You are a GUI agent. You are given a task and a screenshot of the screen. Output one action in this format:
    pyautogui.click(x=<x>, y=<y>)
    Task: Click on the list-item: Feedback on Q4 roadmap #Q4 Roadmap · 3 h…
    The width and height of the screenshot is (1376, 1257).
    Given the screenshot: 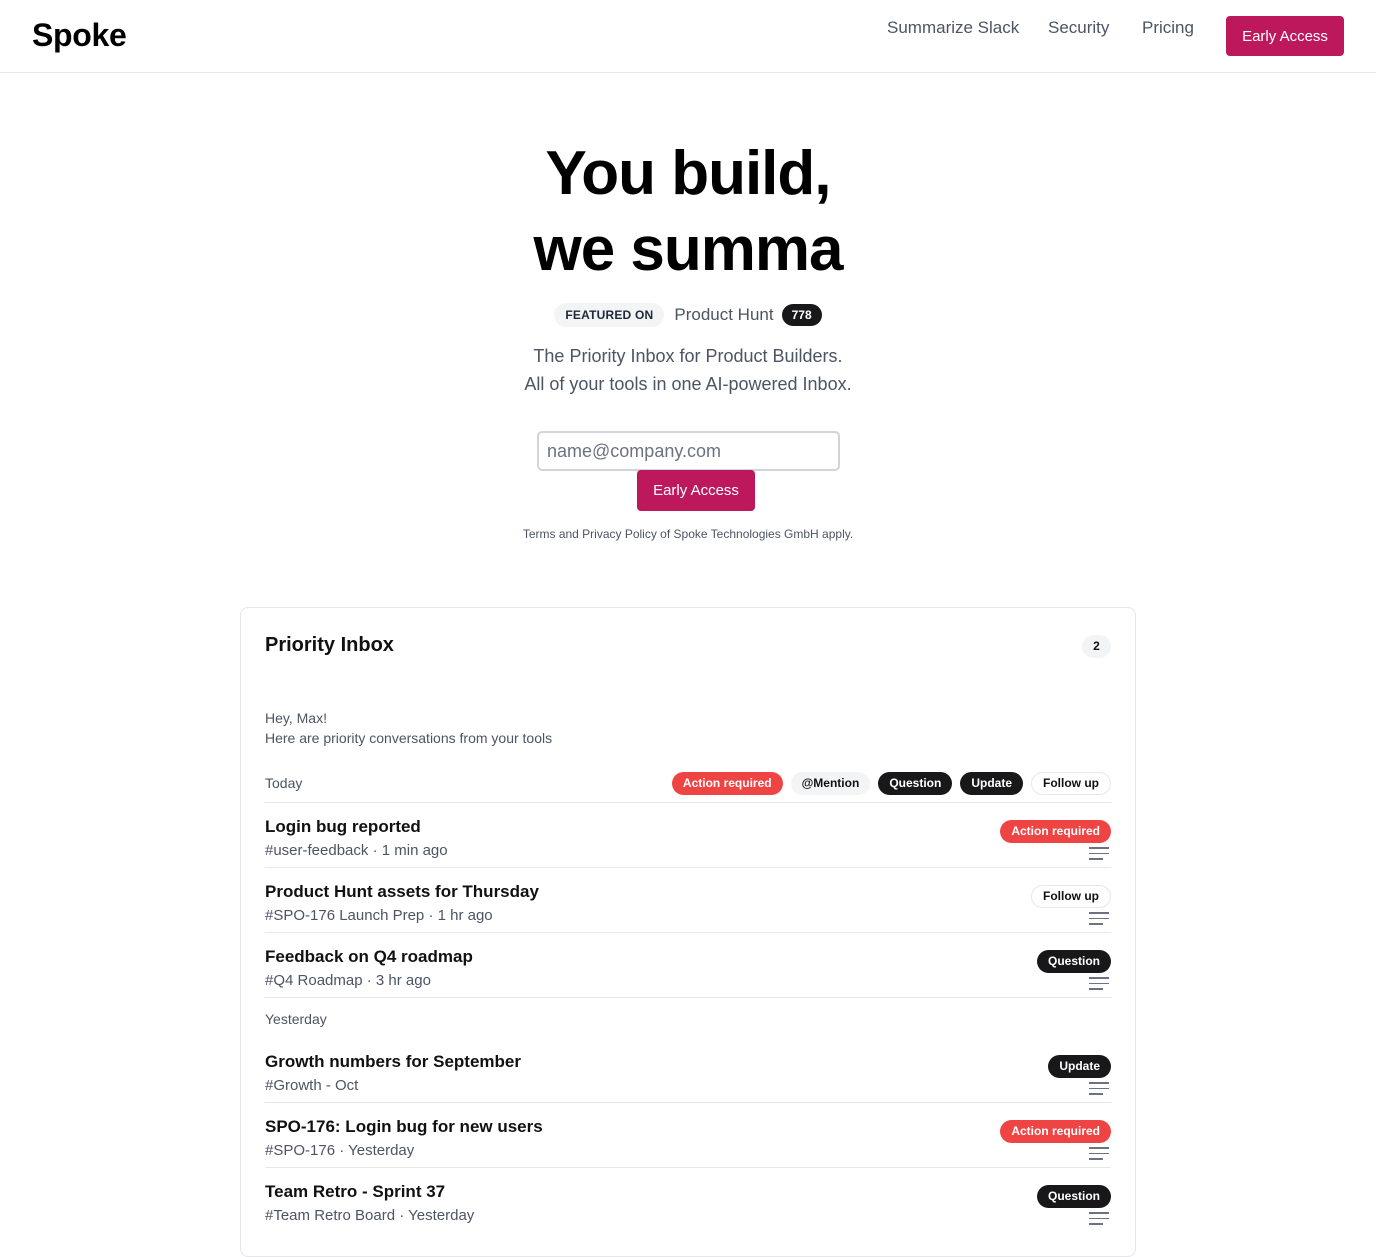 What is the action you would take?
    pyautogui.click(x=688, y=973)
    